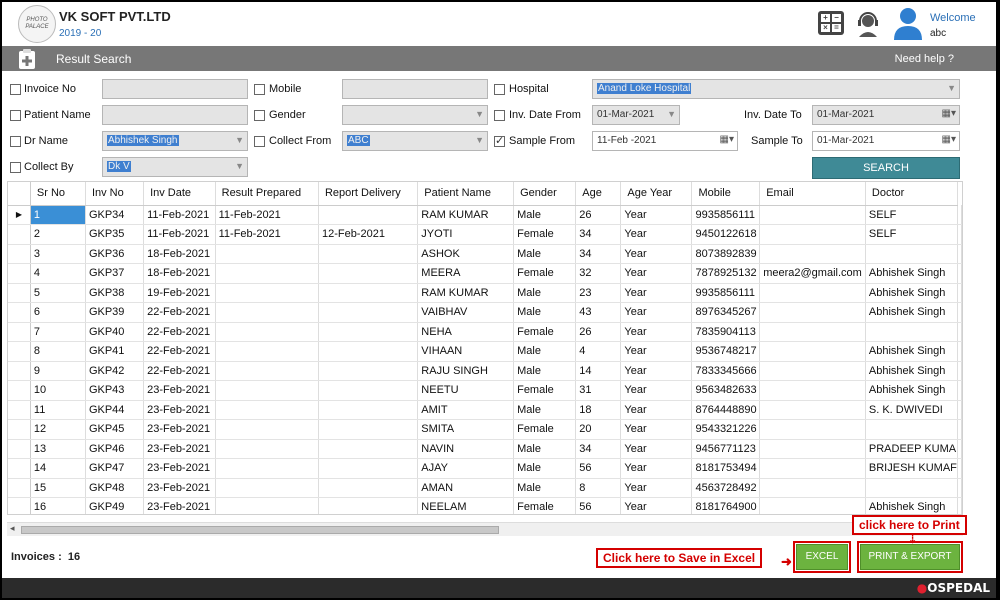 The width and height of the screenshot is (1000, 600). I want to click on table-cell: BRIJESH KUMAF, so click(912, 468).